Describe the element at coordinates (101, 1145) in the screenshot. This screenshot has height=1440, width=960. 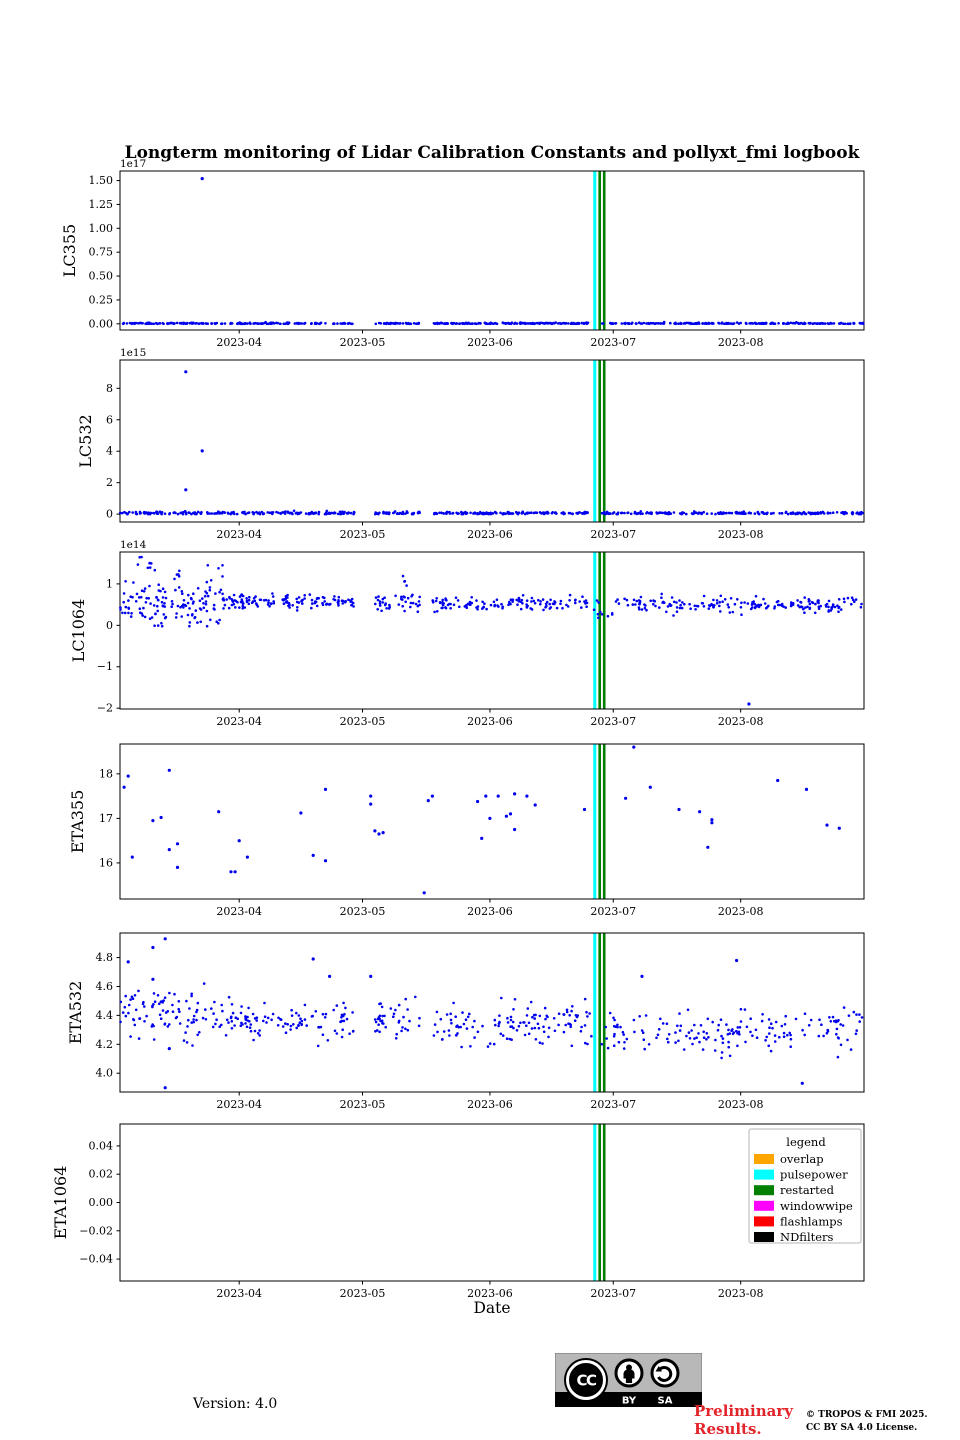
I see `svg-text: 0.04` at that location.